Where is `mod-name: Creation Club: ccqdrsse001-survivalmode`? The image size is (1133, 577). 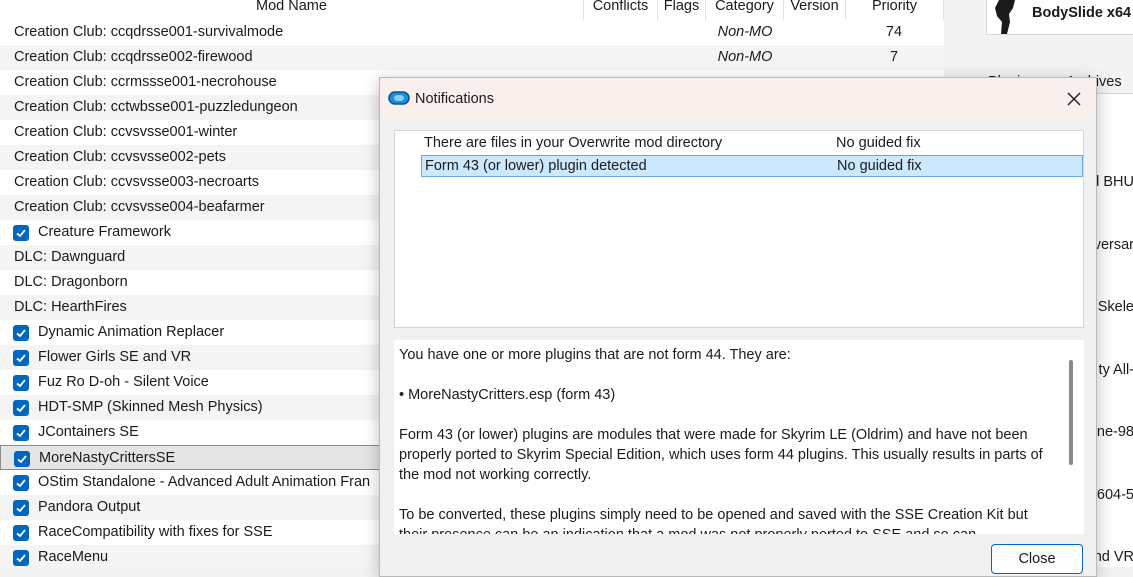
mod-name: Creation Club: ccqdrsse001-survivalmode is located at coordinates (149, 32).